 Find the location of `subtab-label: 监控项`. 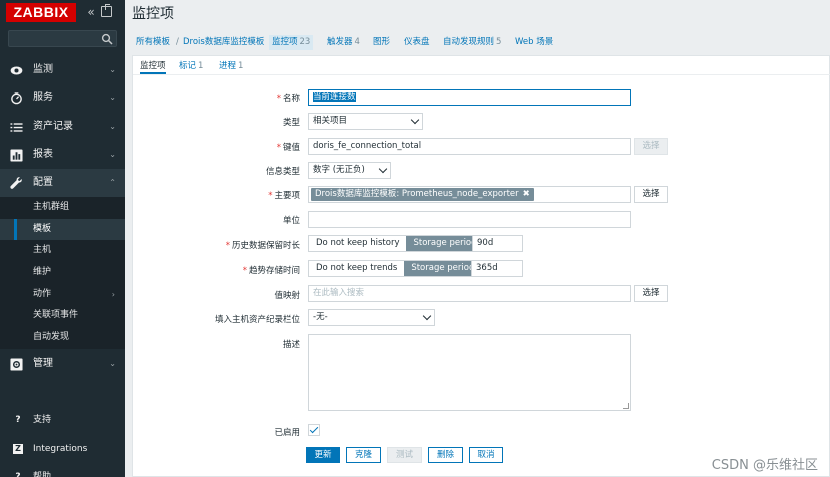

subtab-label: 监控项 is located at coordinates (153, 66).